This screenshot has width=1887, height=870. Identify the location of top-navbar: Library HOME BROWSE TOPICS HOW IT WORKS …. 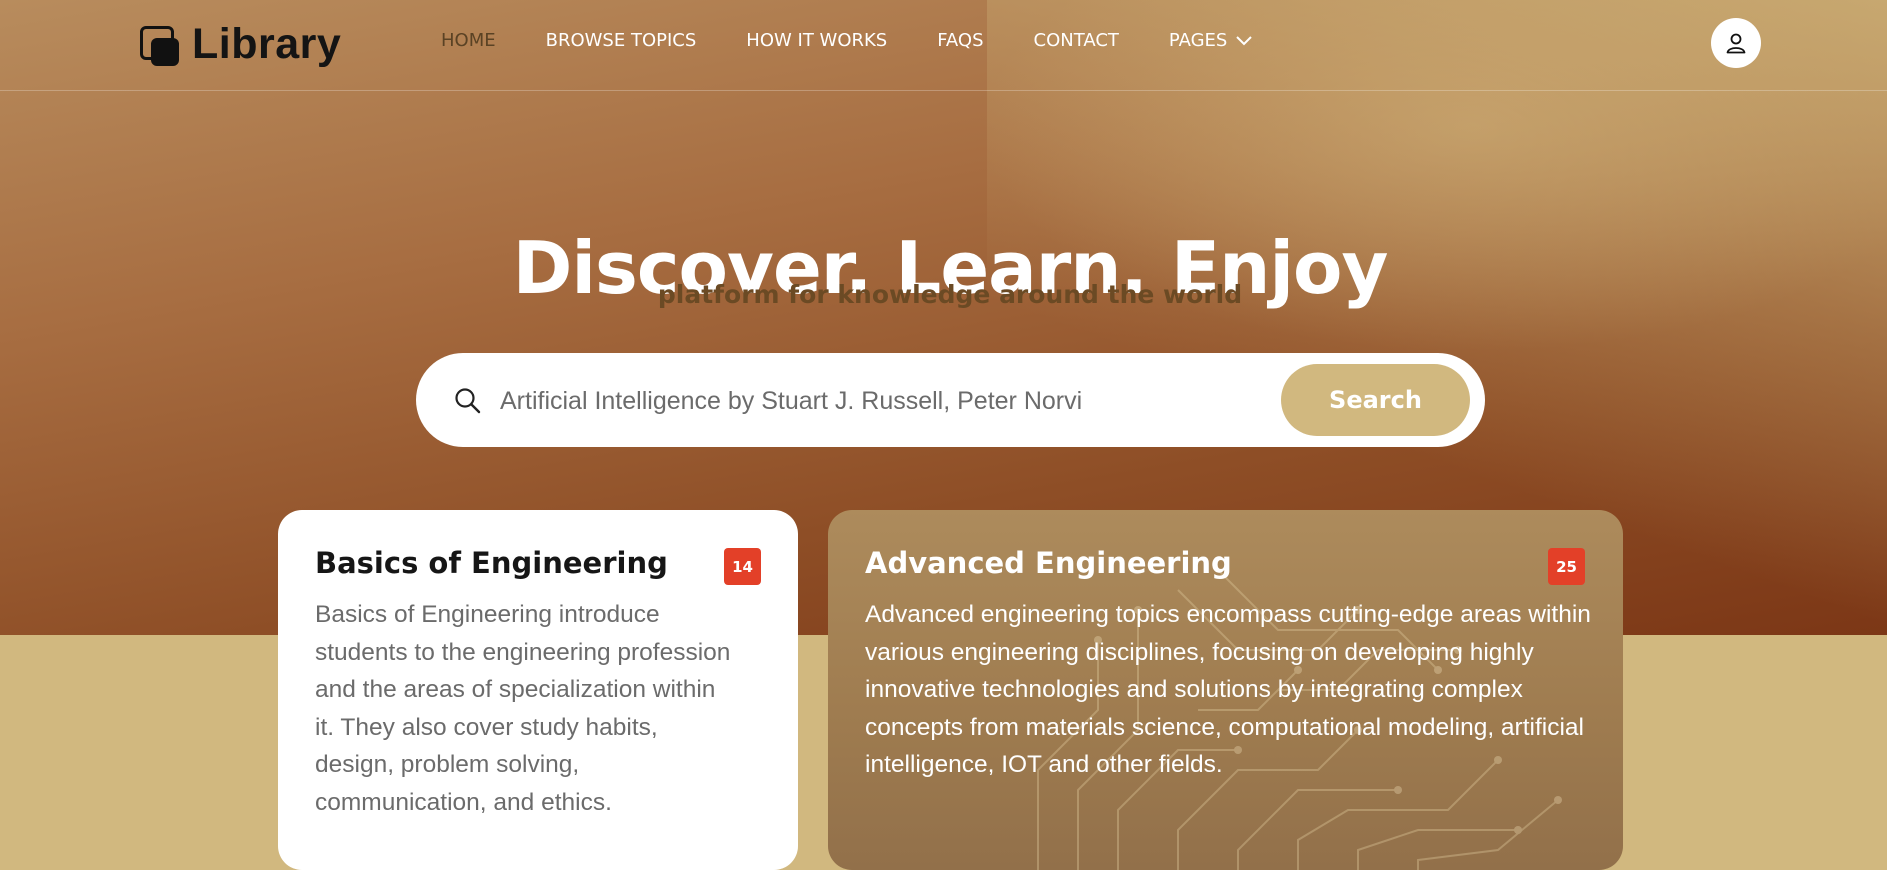
(943, 45).